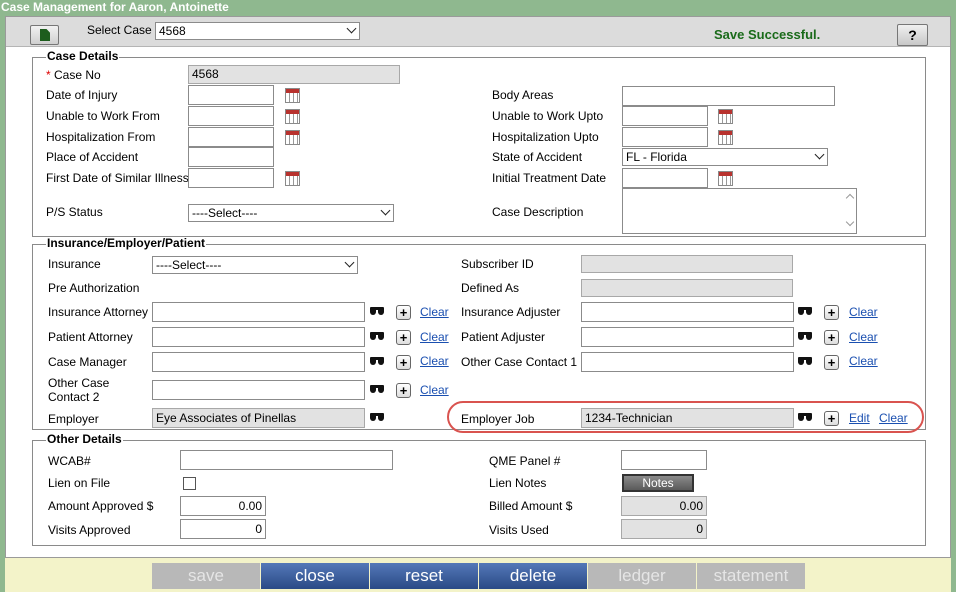 Image resolution: width=956 pixels, height=592 pixels. What do you see at coordinates (89, 530) in the screenshot?
I see `visits-approved-label: Visits Approved` at bounding box center [89, 530].